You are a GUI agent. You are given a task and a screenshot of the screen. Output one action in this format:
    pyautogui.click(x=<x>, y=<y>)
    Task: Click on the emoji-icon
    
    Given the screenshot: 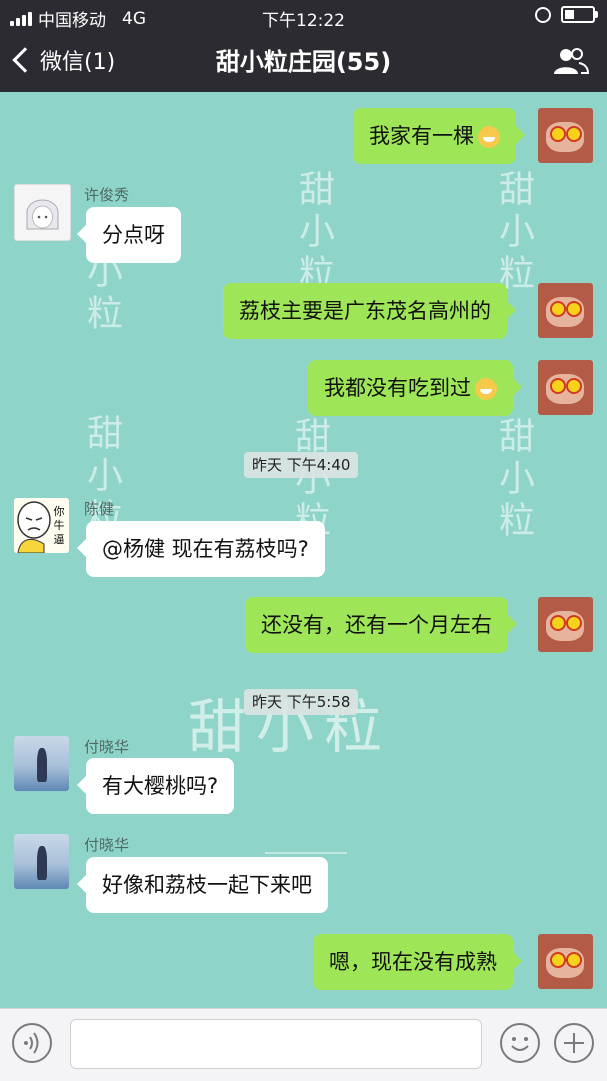 What is the action you would take?
    pyautogui.click(x=520, y=1044)
    